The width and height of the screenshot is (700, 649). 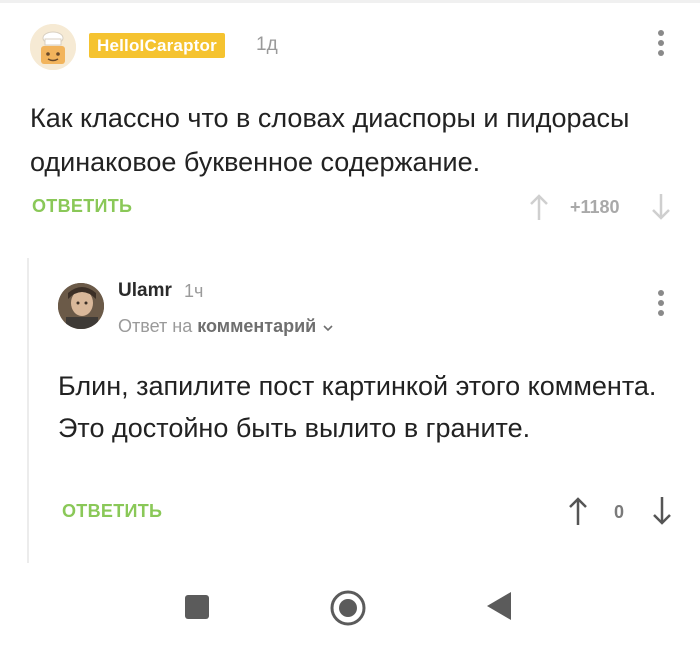 What do you see at coordinates (348, 610) in the screenshot?
I see `circle-icon` at bounding box center [348, 610].